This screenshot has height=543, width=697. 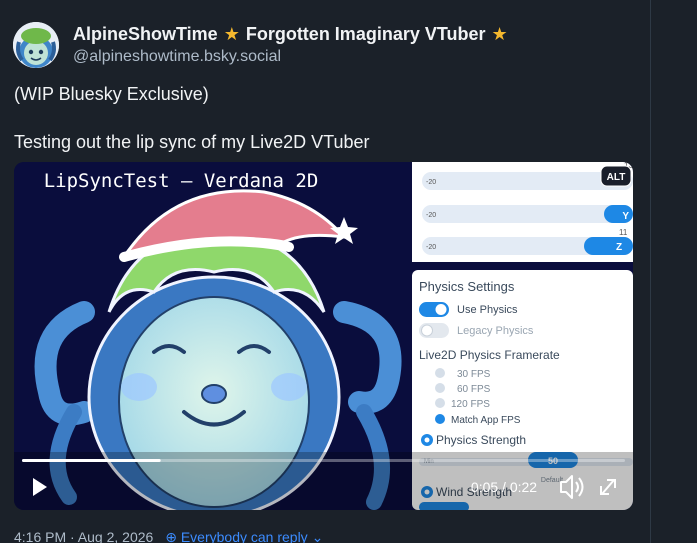 I want to click on avatar, so click(x=36, y=45).